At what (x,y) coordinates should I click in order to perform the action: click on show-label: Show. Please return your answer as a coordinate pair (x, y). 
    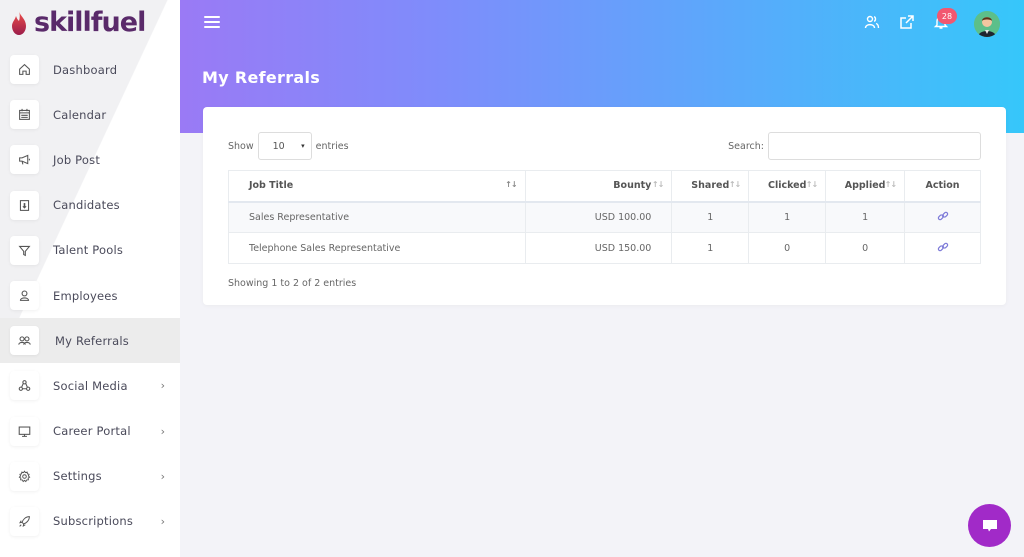
    Looking at the image, I should click on (241, 146).